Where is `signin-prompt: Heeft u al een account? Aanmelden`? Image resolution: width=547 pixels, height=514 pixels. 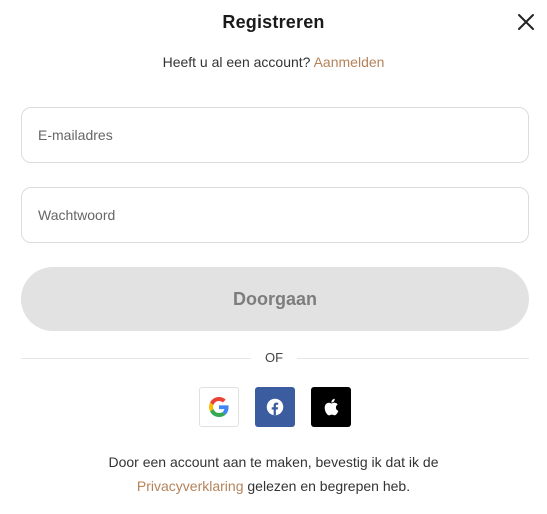 signin-prompt: Heeft u al een account? Aanmelden is located at coordinates (273, 62).